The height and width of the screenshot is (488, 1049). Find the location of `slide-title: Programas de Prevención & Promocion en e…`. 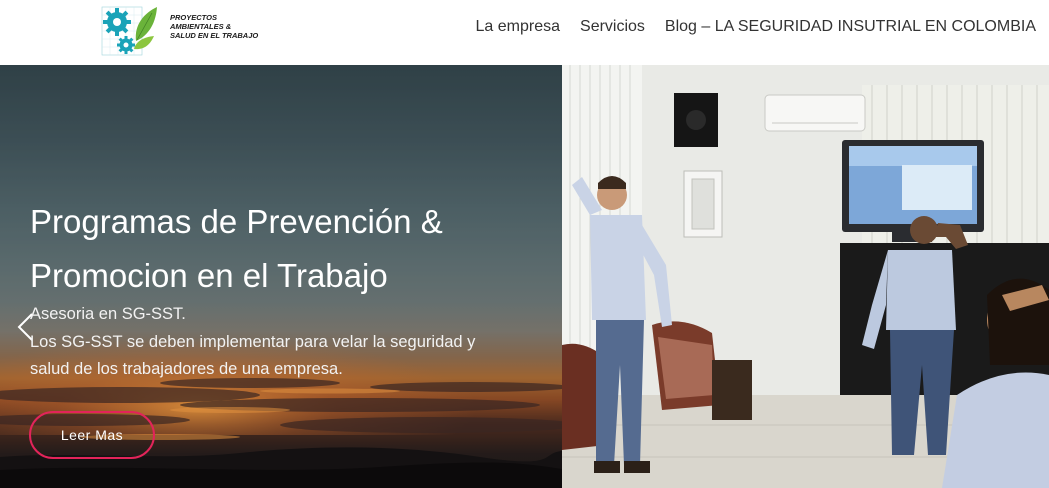

slide-title: Programas de Prevención & Promocion en e… is located at coordinates (290, 249).